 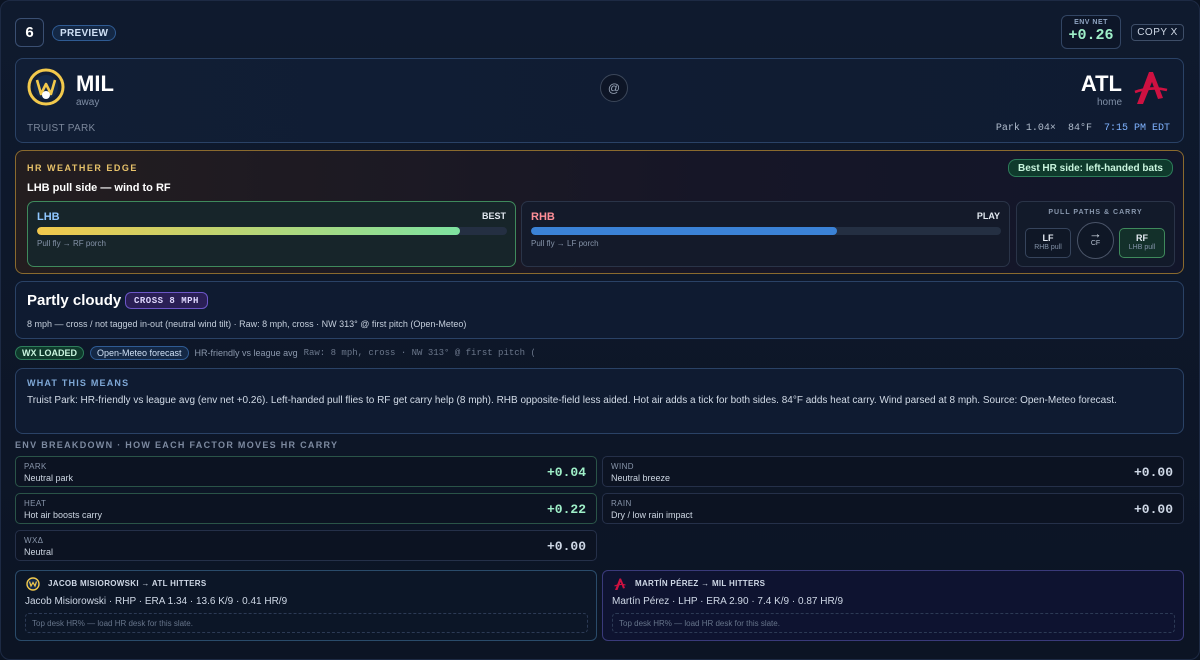 I want to click on park-info: Park 1.04× 84°F 7:15 PM EDT, so click(x=1083, y=128).